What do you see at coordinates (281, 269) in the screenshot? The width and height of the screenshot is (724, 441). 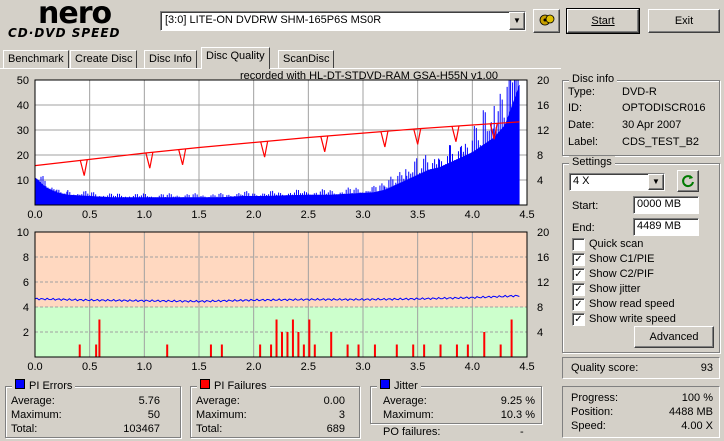 I see `plot-background-upper` at bounding box center [281, 269].